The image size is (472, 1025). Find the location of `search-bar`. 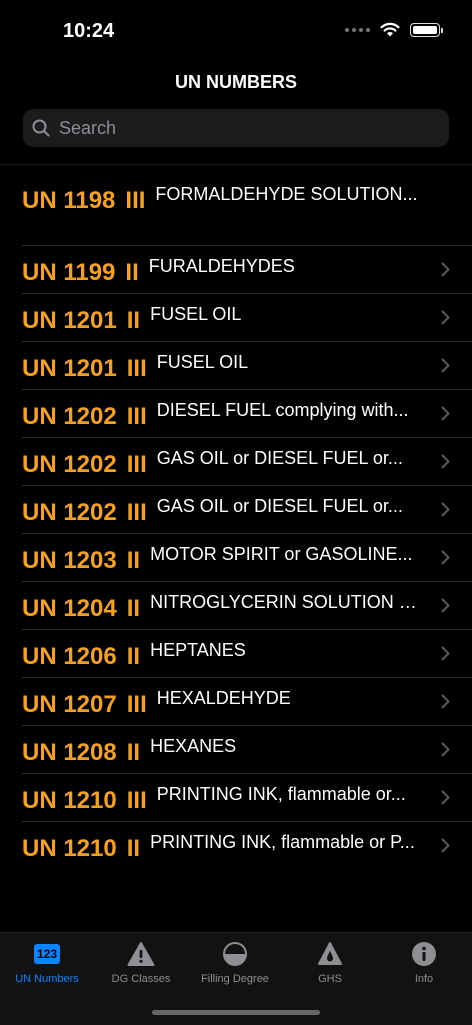

search-bar is located at coordinates (236, 128).